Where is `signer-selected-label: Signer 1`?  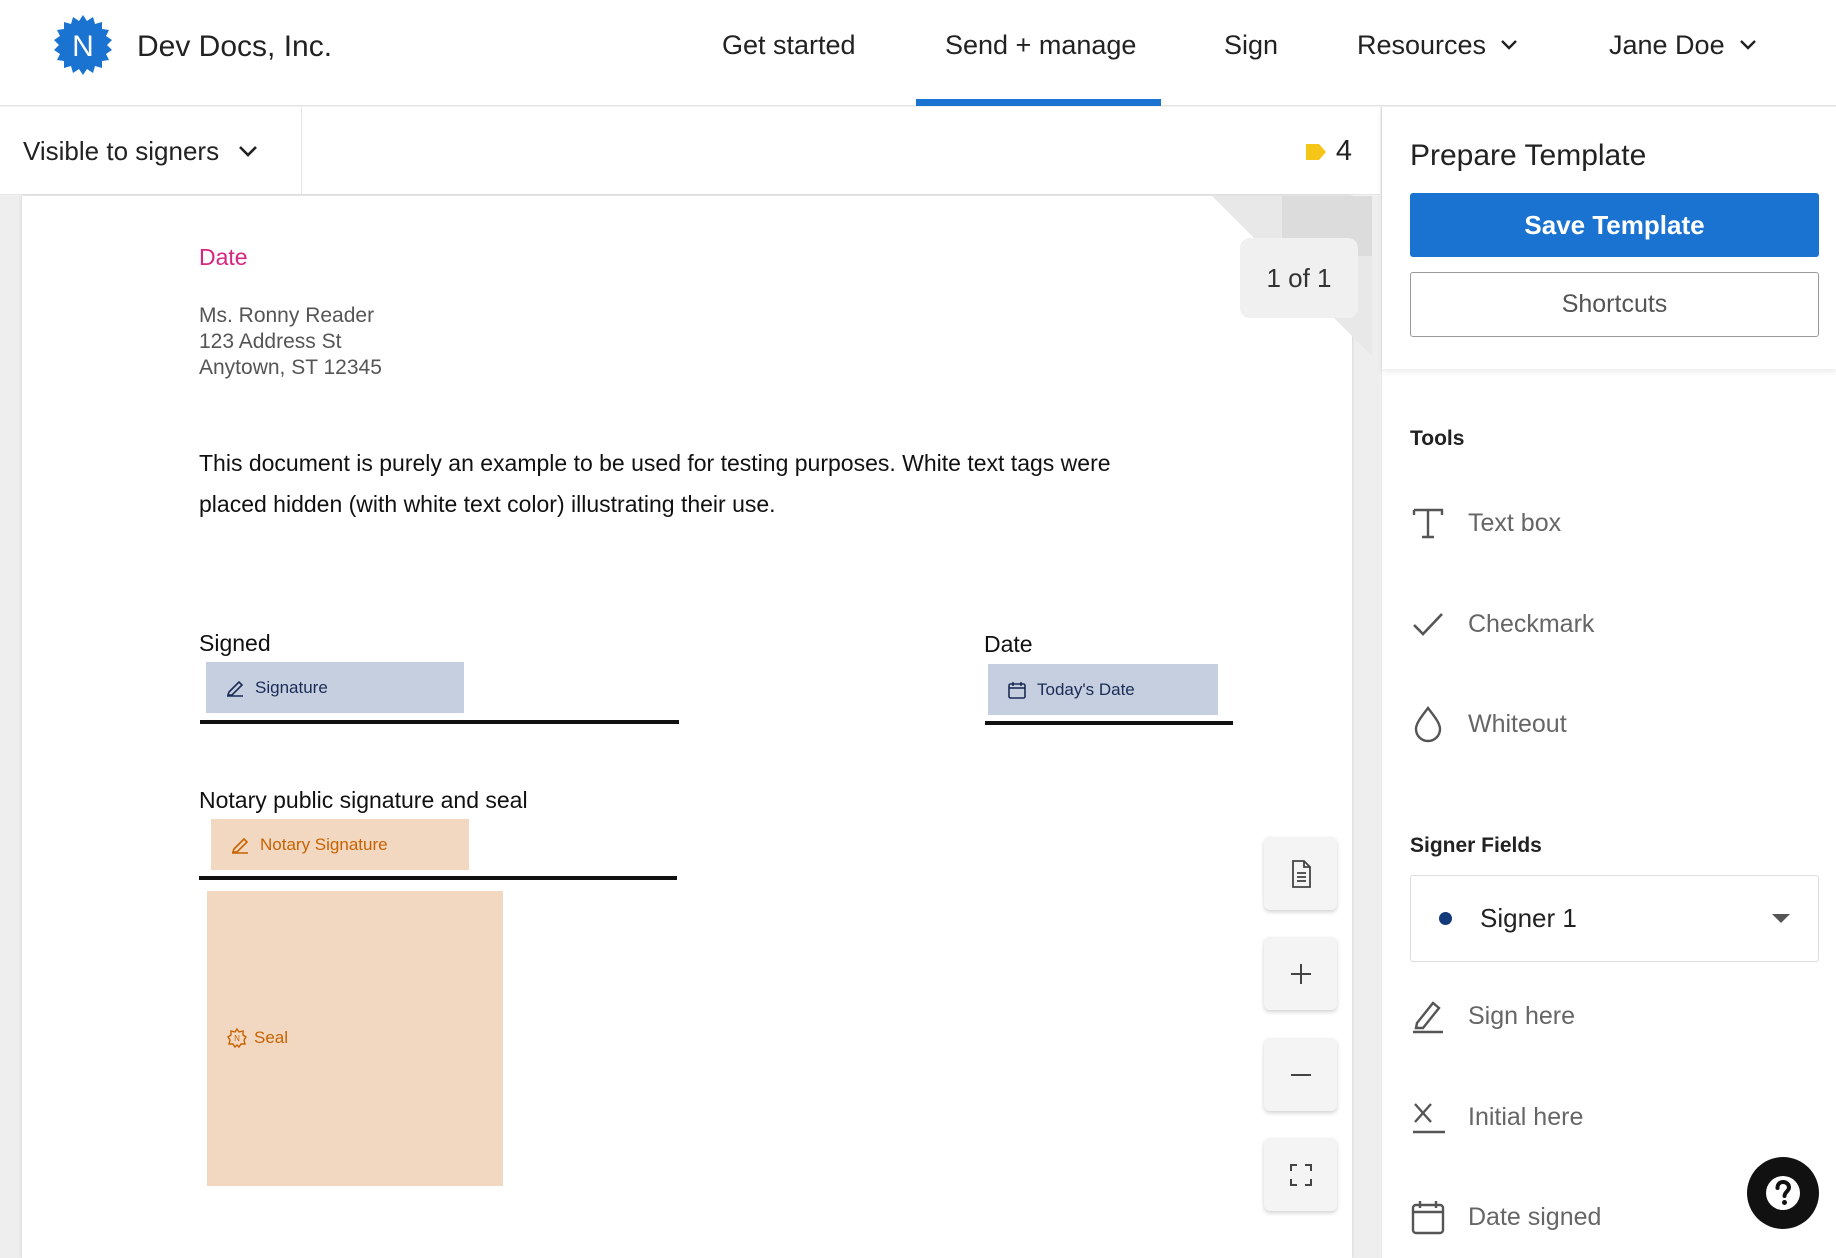 signer-selected-label: Signer 1 is located at coordinates (1528, 918).